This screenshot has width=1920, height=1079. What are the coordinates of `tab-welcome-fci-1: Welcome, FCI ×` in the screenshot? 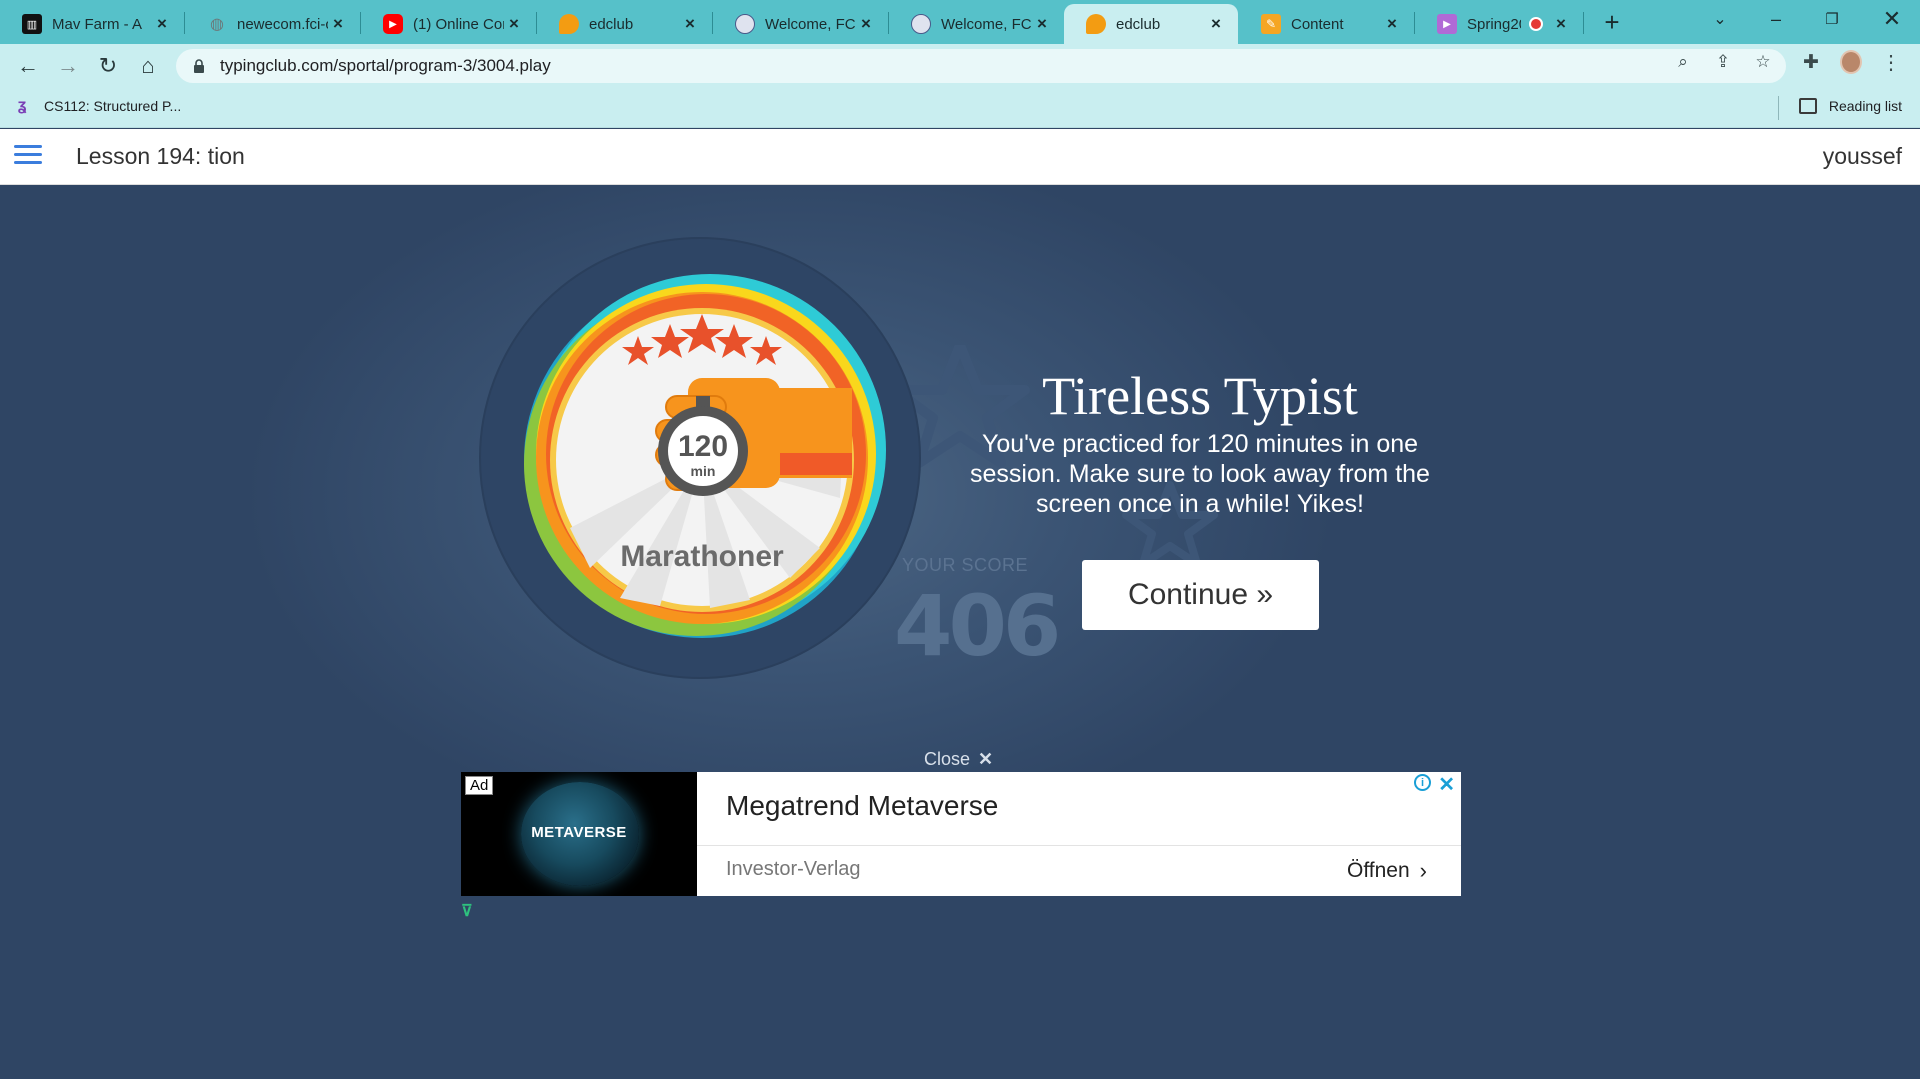 It's located at (800, 24).